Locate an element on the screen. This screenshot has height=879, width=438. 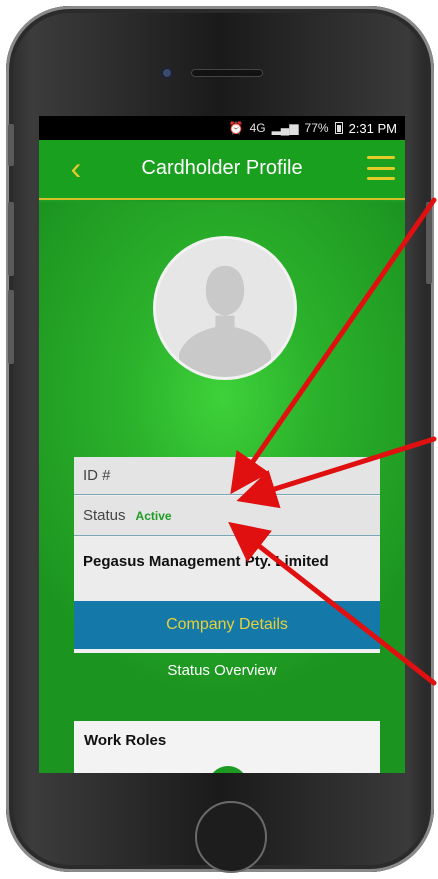
person-silhouette-icon is located at coordinates (225, 308).